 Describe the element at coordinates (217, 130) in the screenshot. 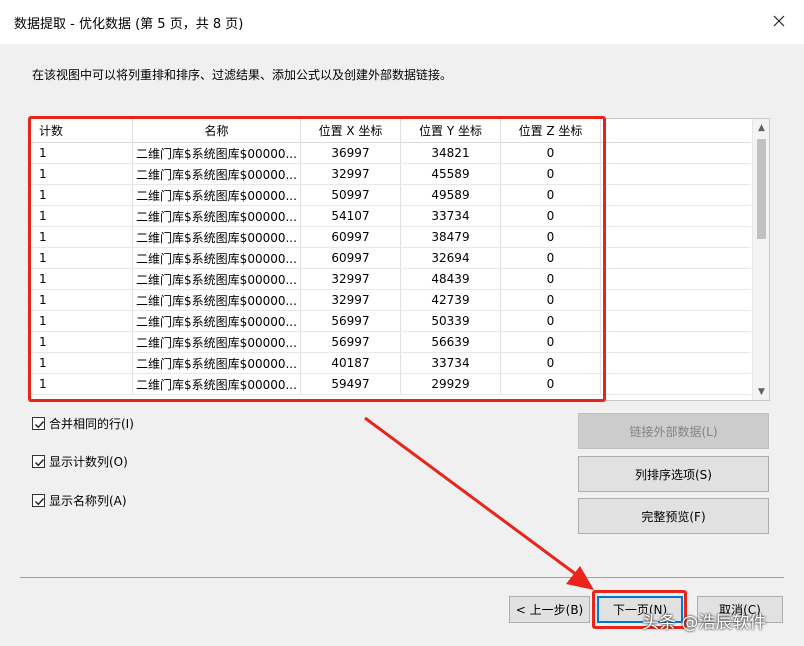

I see `column-header-name: 名称` at that location.